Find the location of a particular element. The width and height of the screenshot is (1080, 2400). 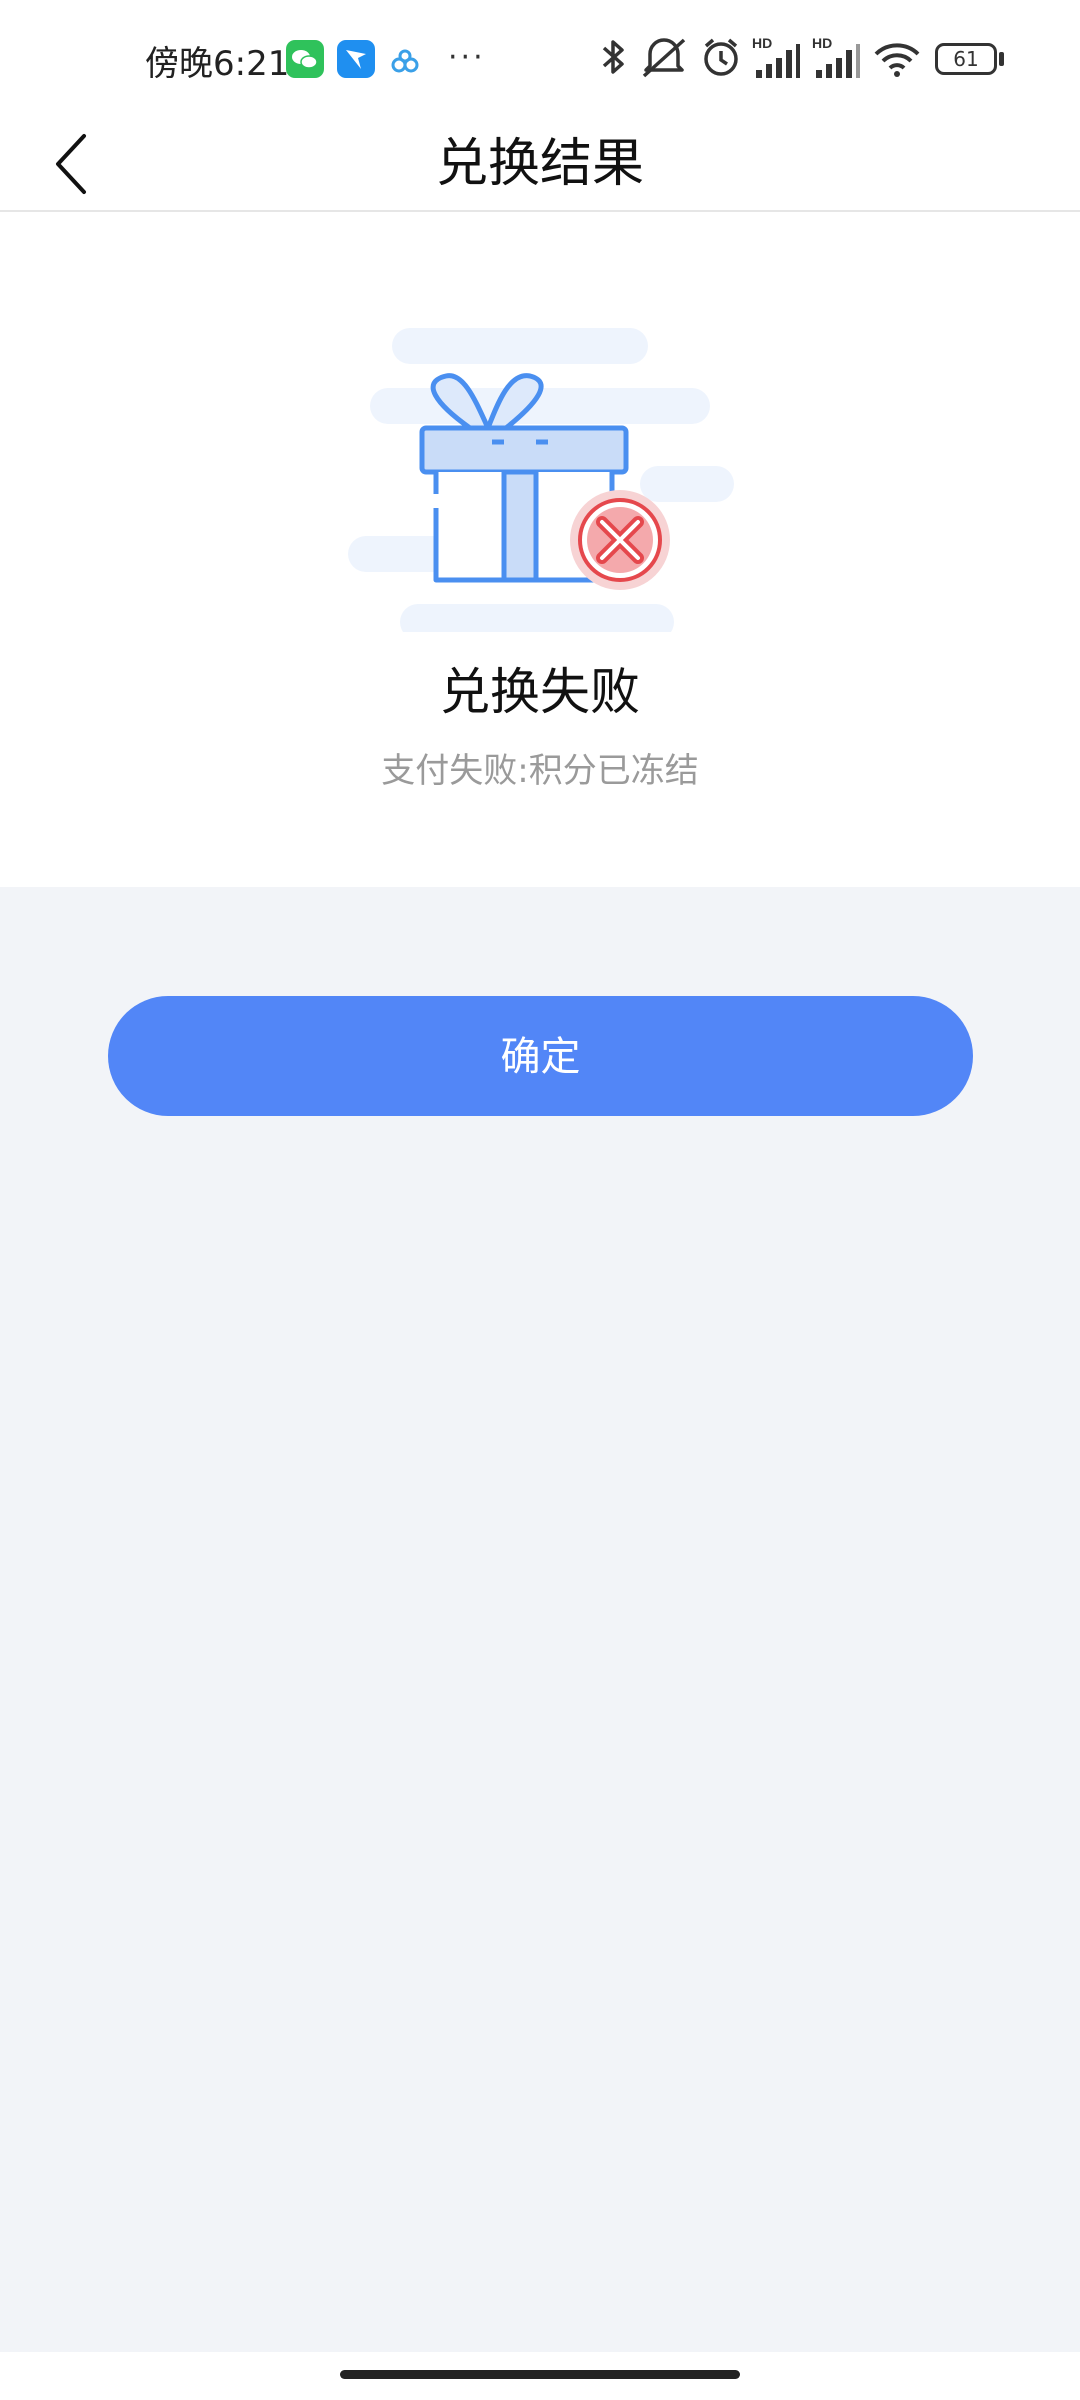

cloud-icon is located at coordinates (405, 61).